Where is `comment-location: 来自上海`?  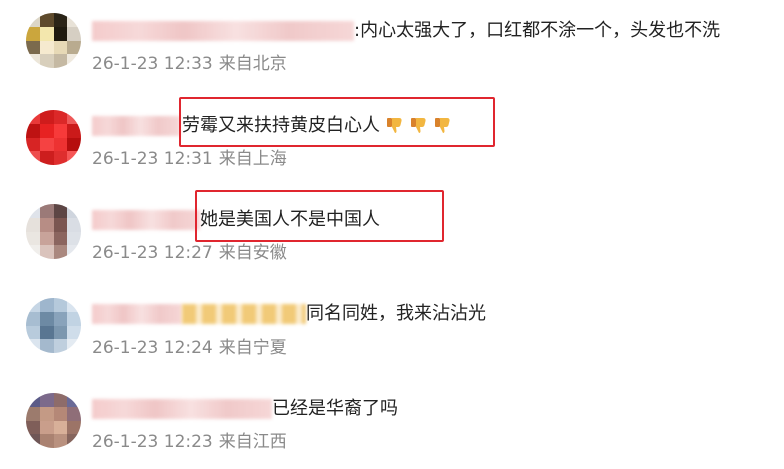 comment-location: 来自上海 is located at coordinates (252, 159).